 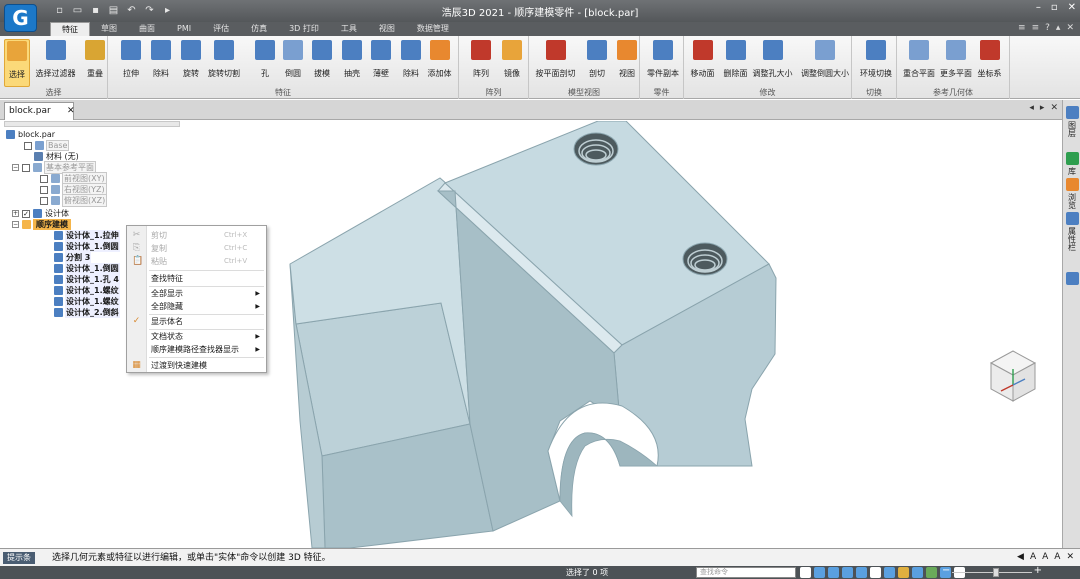 I want to click on view-tool-4-icon, so click(x=861, y=572).